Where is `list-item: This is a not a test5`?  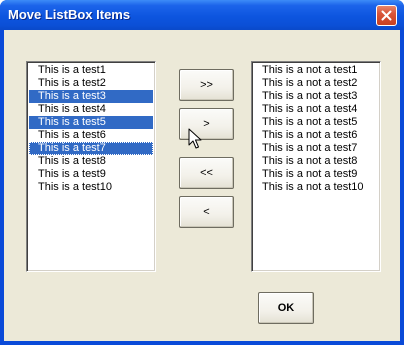
list-item: This is a not a test5 is located at coordinates (316, 122).